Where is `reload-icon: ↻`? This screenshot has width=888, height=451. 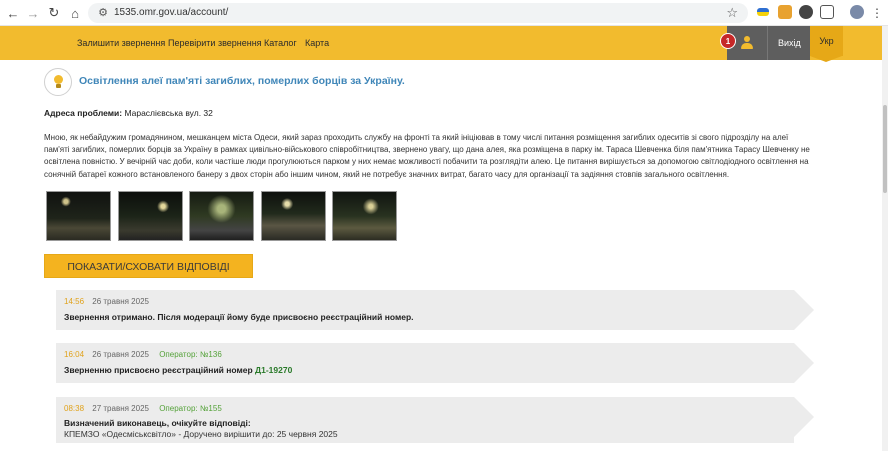 reload-icon: ↻ is located at coordinates (54, 13).